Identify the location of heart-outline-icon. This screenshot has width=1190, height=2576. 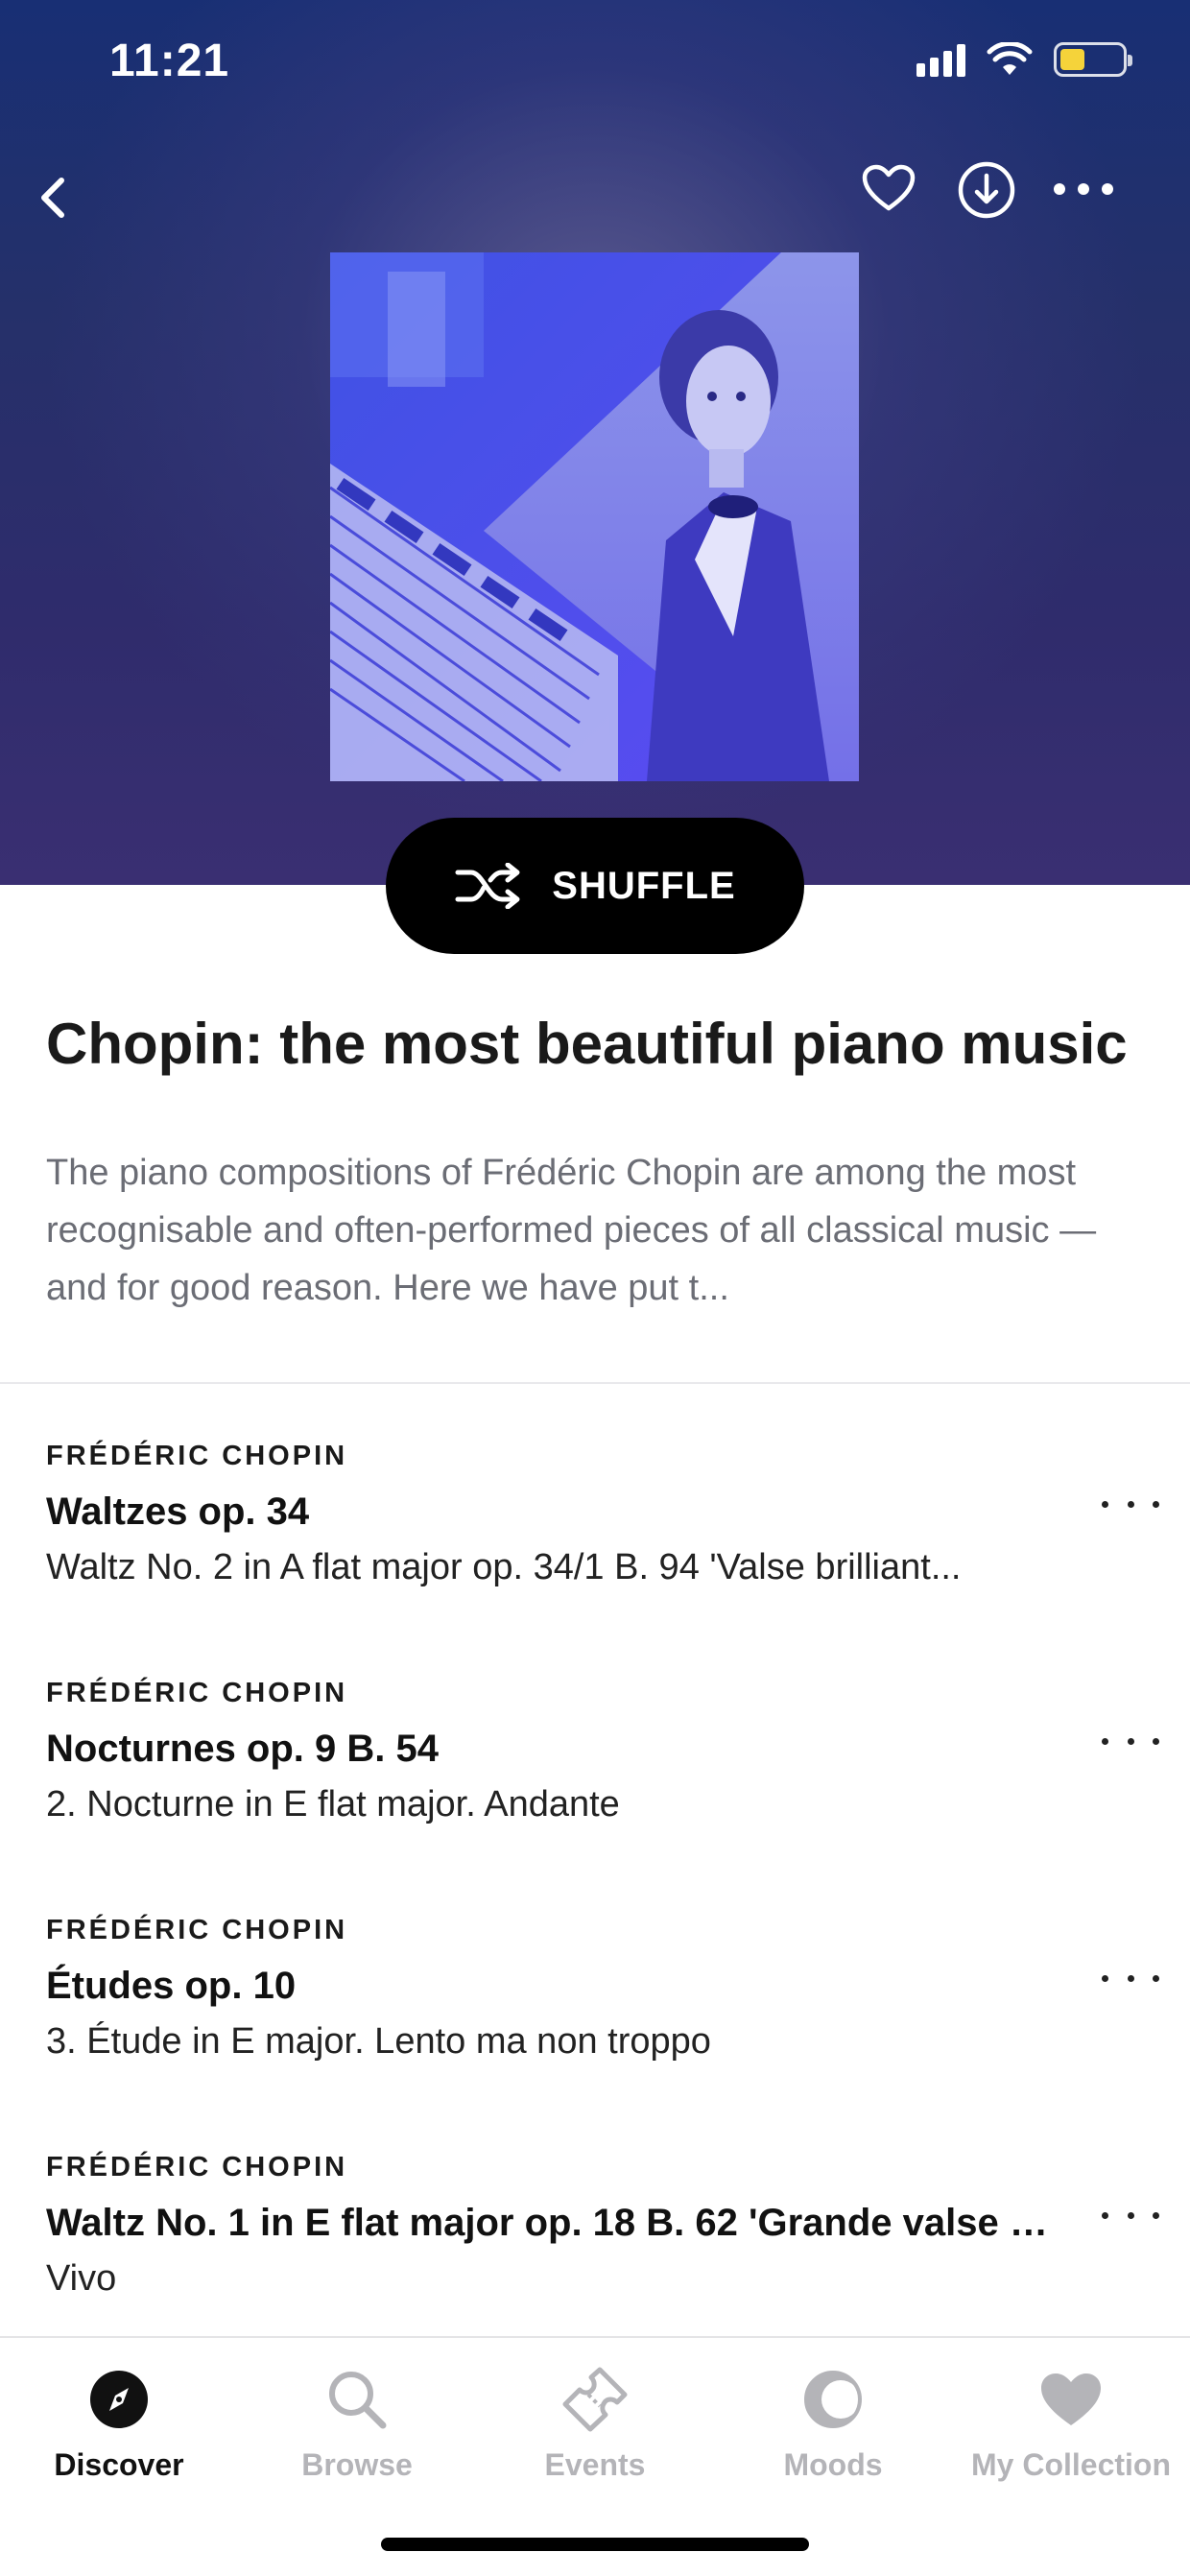
(889, 187).